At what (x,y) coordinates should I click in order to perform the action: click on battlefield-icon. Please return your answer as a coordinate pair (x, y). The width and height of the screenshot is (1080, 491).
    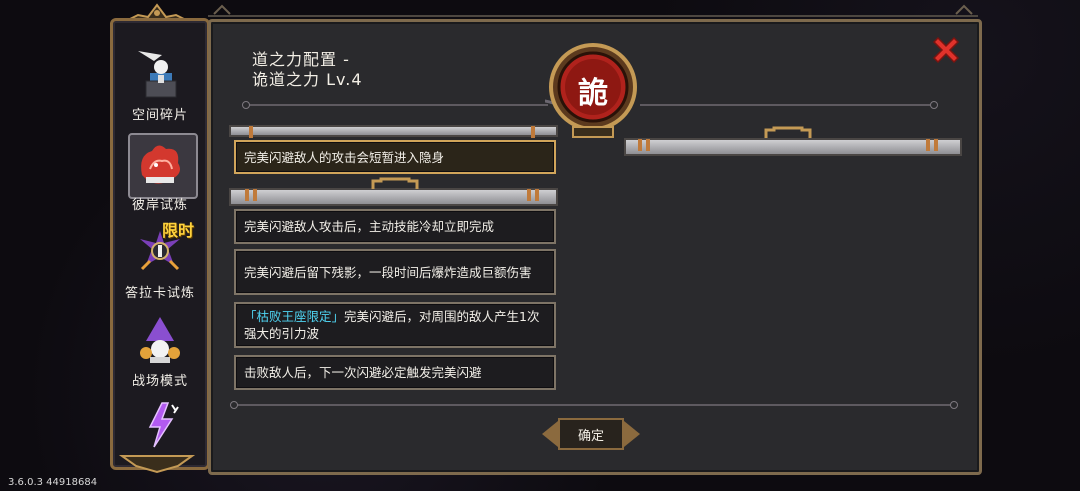
    Looking at the image, I should click on (160, 340).